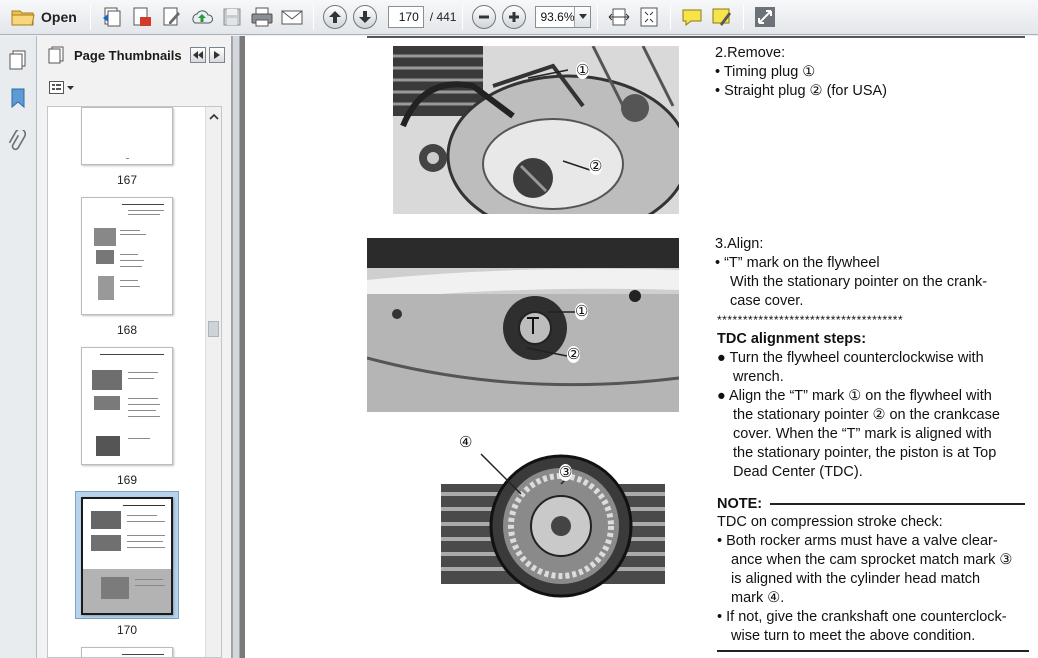  Describe the element at coordinates (750, 53) in the screenshot. I see `step-2-heading: 2.Remove:` at that location.